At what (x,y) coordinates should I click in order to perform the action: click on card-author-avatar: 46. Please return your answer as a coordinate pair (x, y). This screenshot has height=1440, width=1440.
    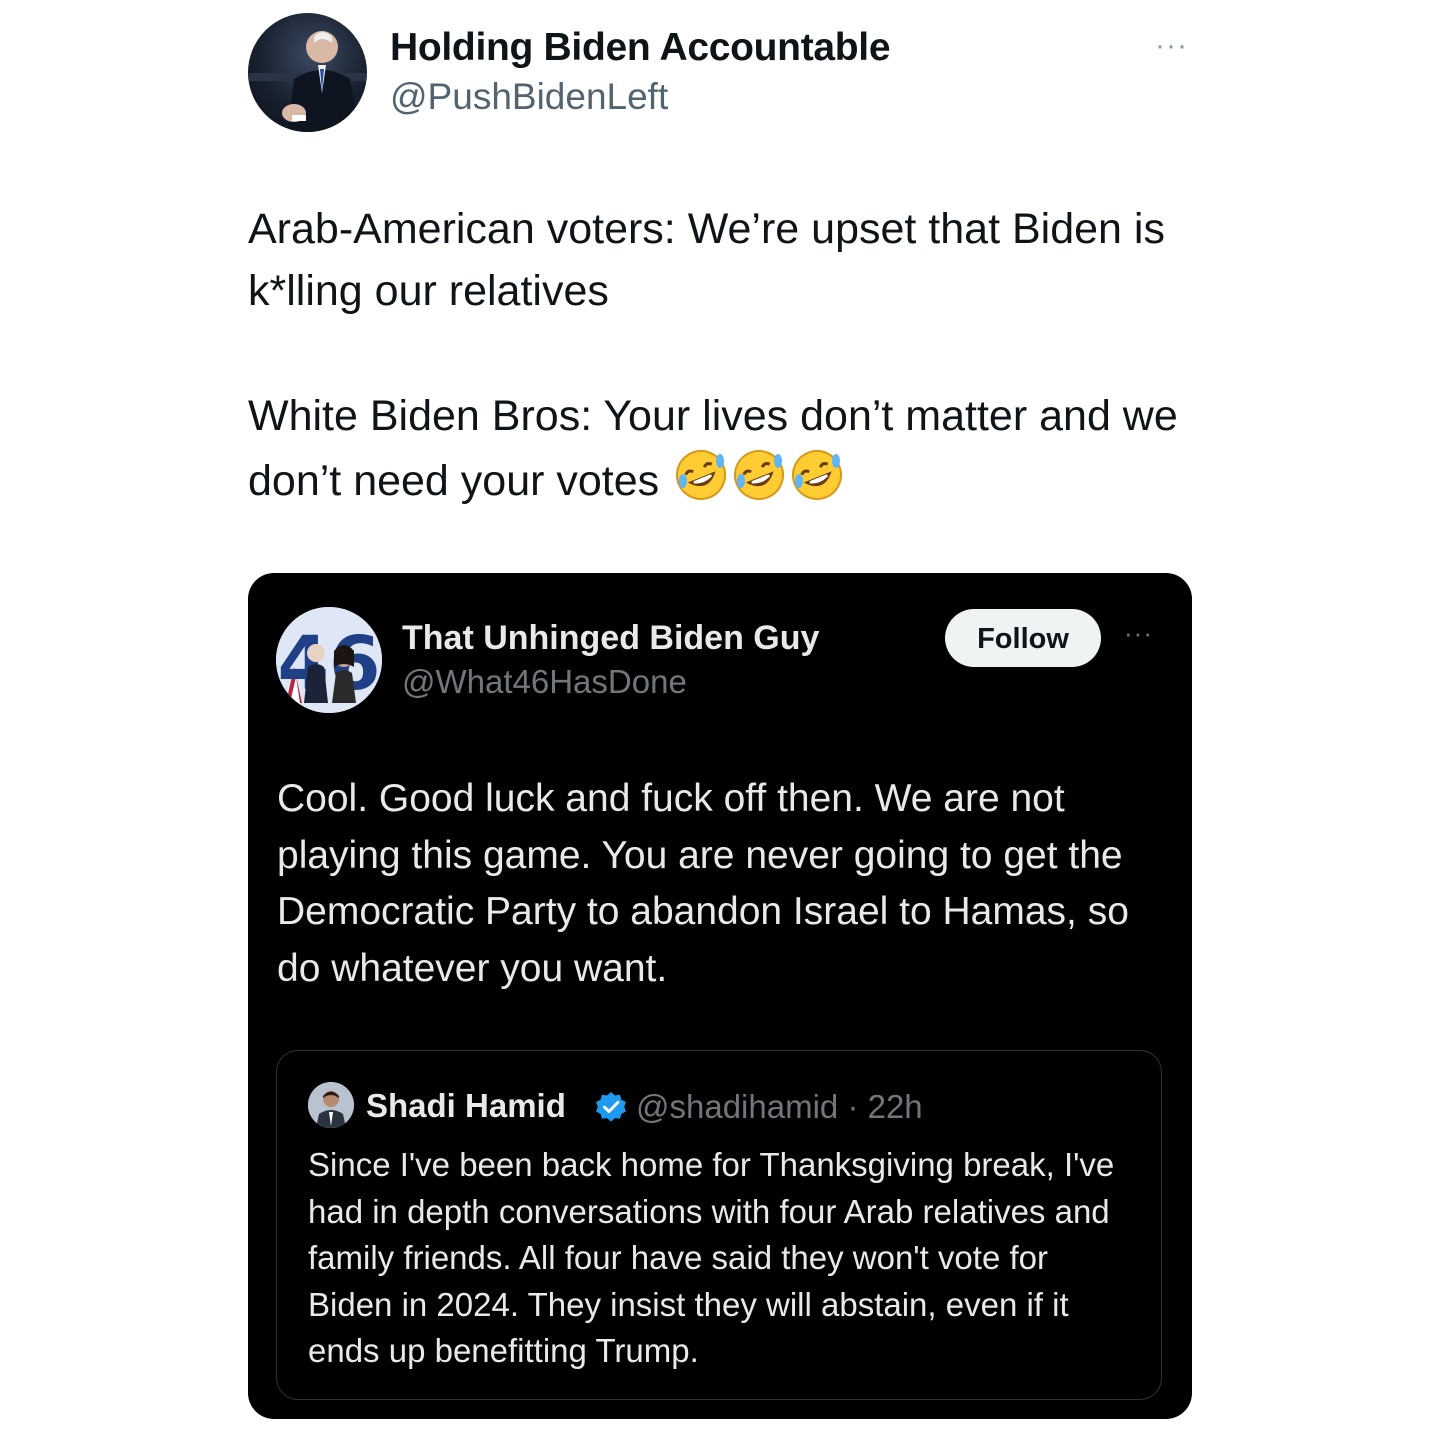
    Looking at the image, I should click on (329, 660).